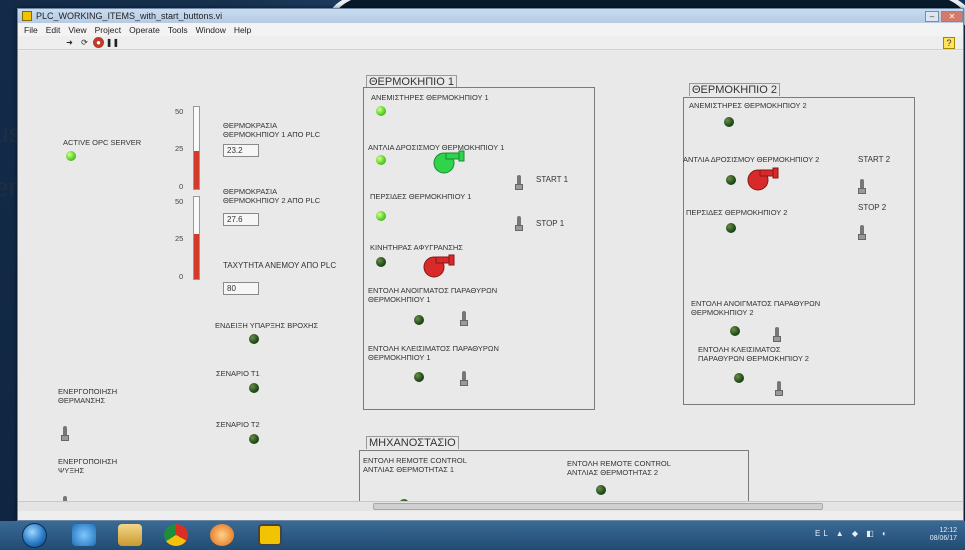  What do you see at coordinates (464, 378) in the screenshot?
I see `gh1-close-windows-switch` at bounding box center [464, 378].